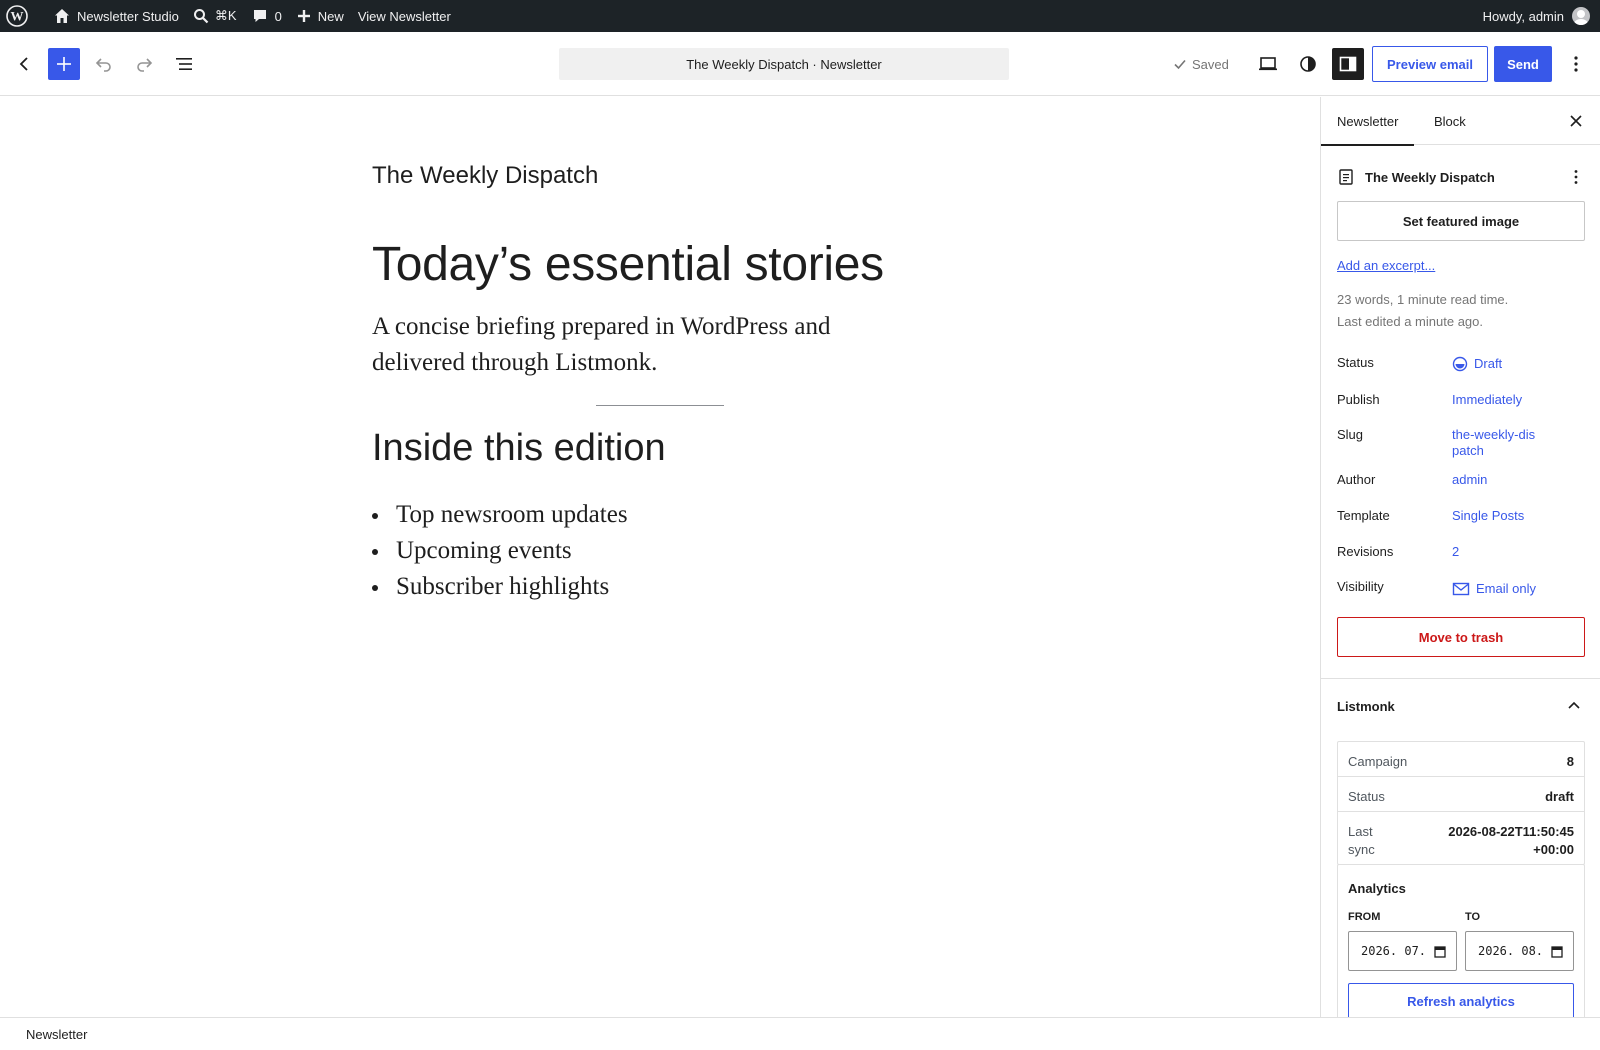  Describe the element at coordinates (1507, 400) in the screenshot. I see `publish-value: Immediately` at that location.